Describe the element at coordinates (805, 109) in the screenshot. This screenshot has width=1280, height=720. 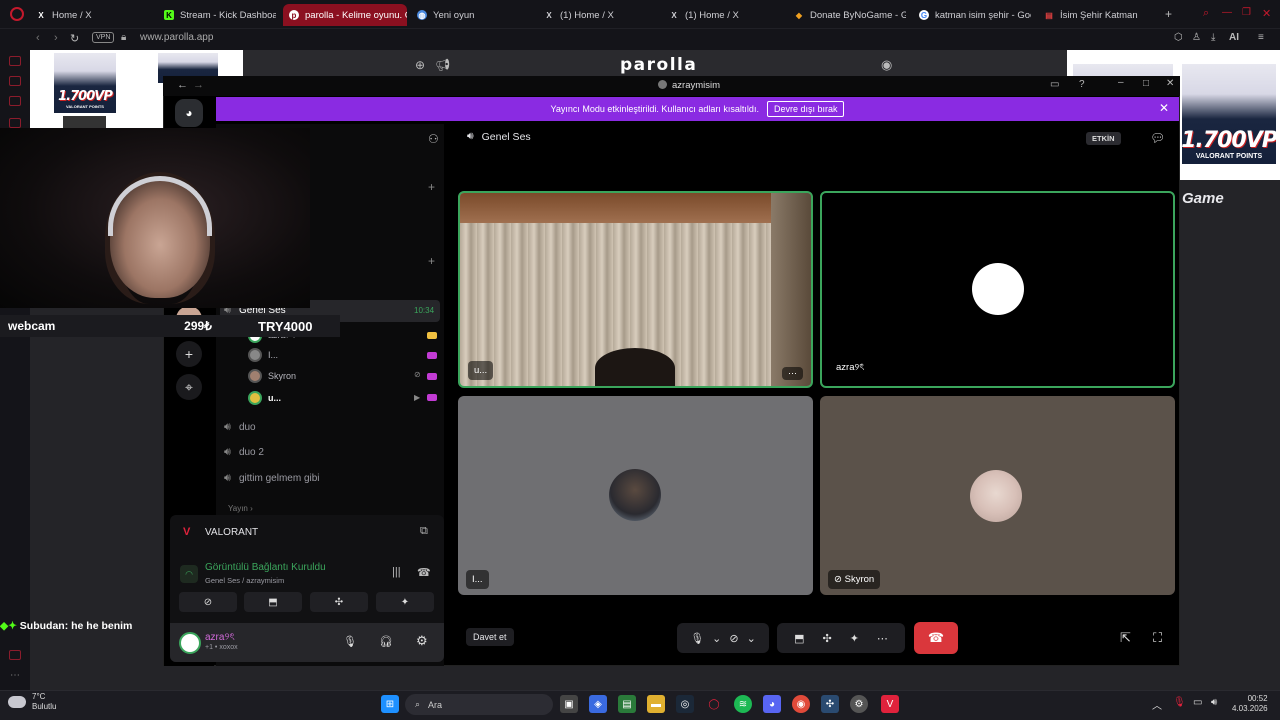
I see `disable-streamer-mode-button: Devre dışı bırak` at that location.